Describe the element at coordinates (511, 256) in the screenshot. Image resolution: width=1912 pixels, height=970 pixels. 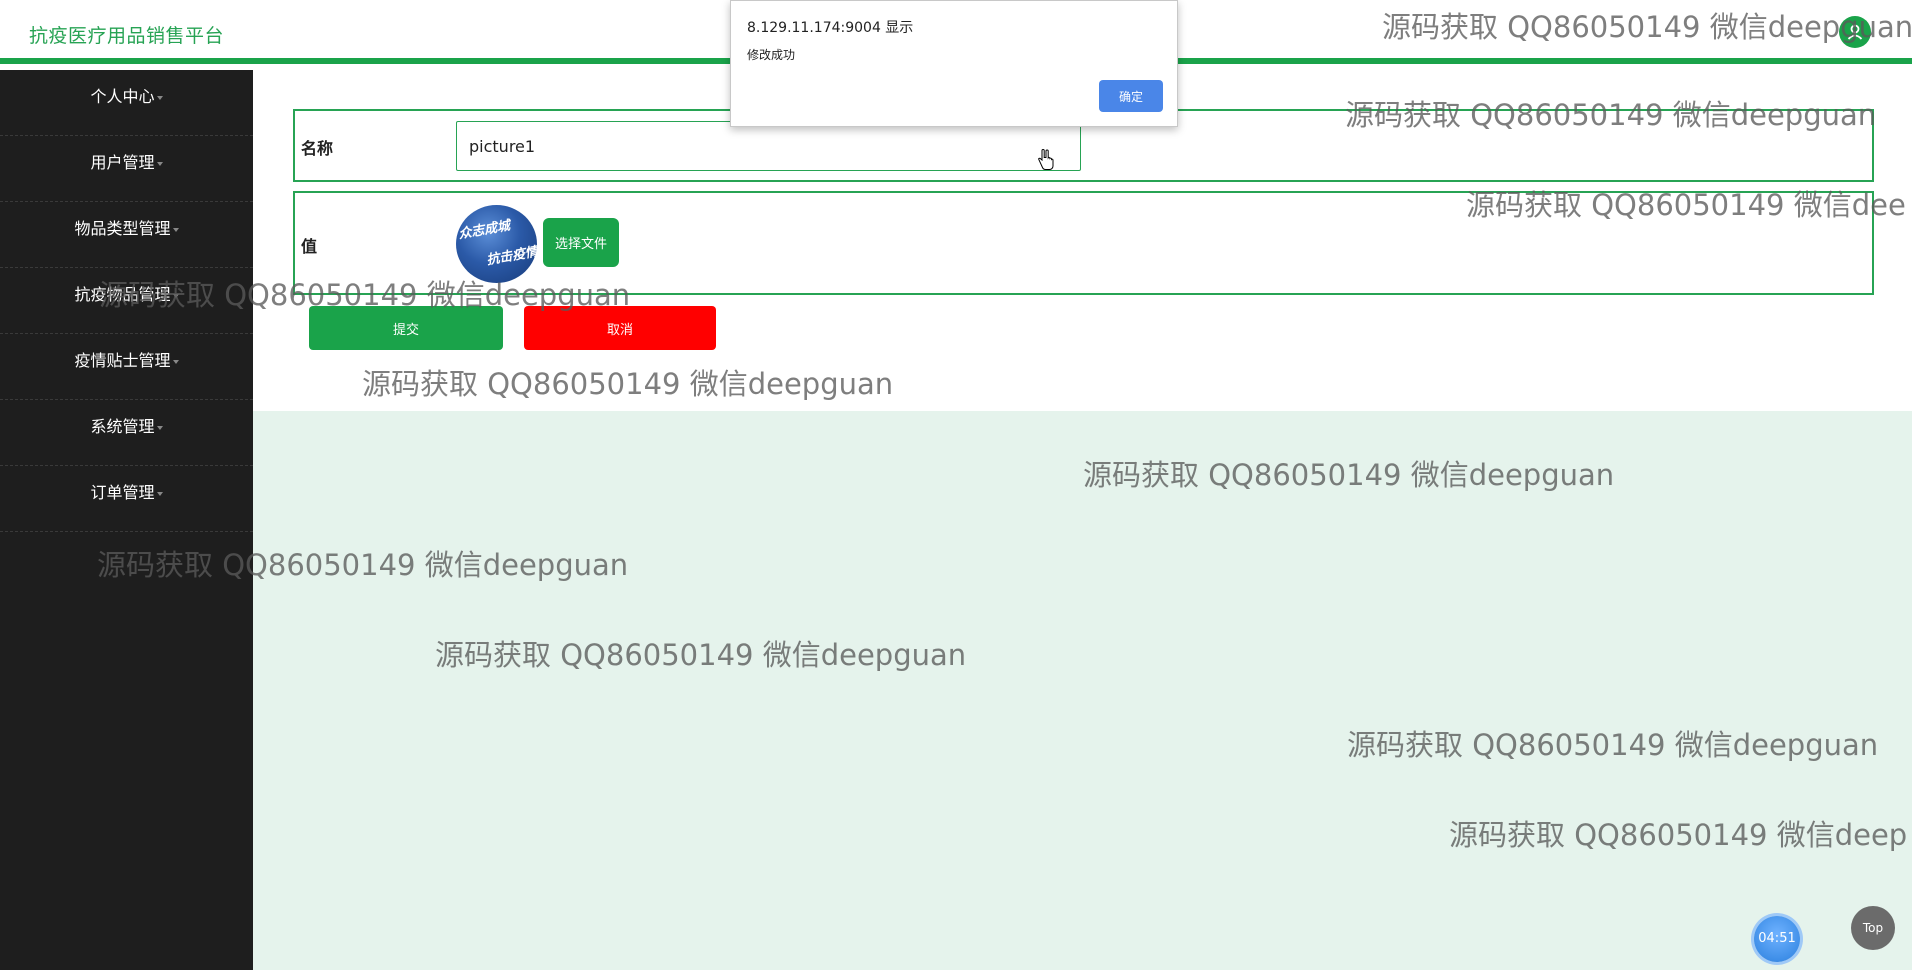
I see `image-text-line2: 抗击疫情` at that location.